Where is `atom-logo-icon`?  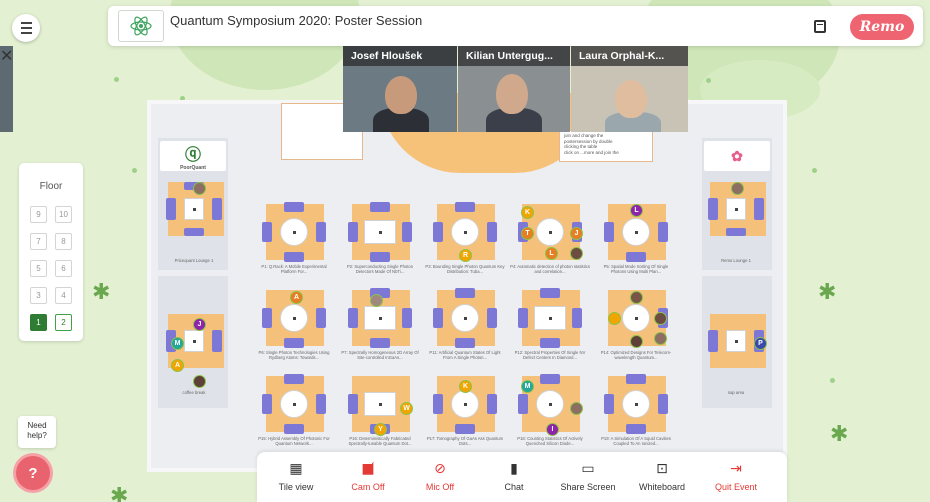 atom-logo-icon is located at coordinates (141, 26).